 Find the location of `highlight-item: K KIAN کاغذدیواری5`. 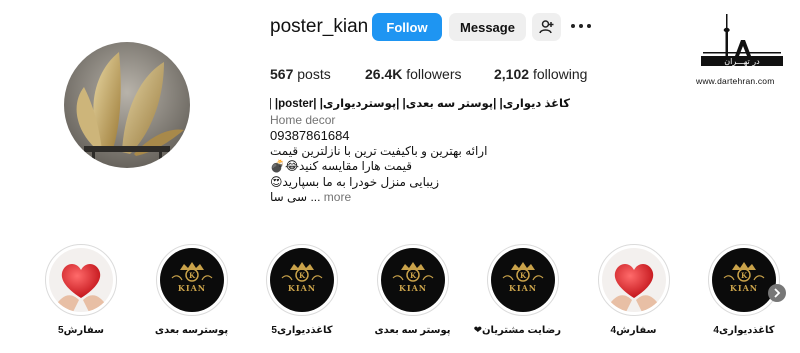

highlight-item: K KIAN کاغذدیواری5 is located at coordinates (302, 290).